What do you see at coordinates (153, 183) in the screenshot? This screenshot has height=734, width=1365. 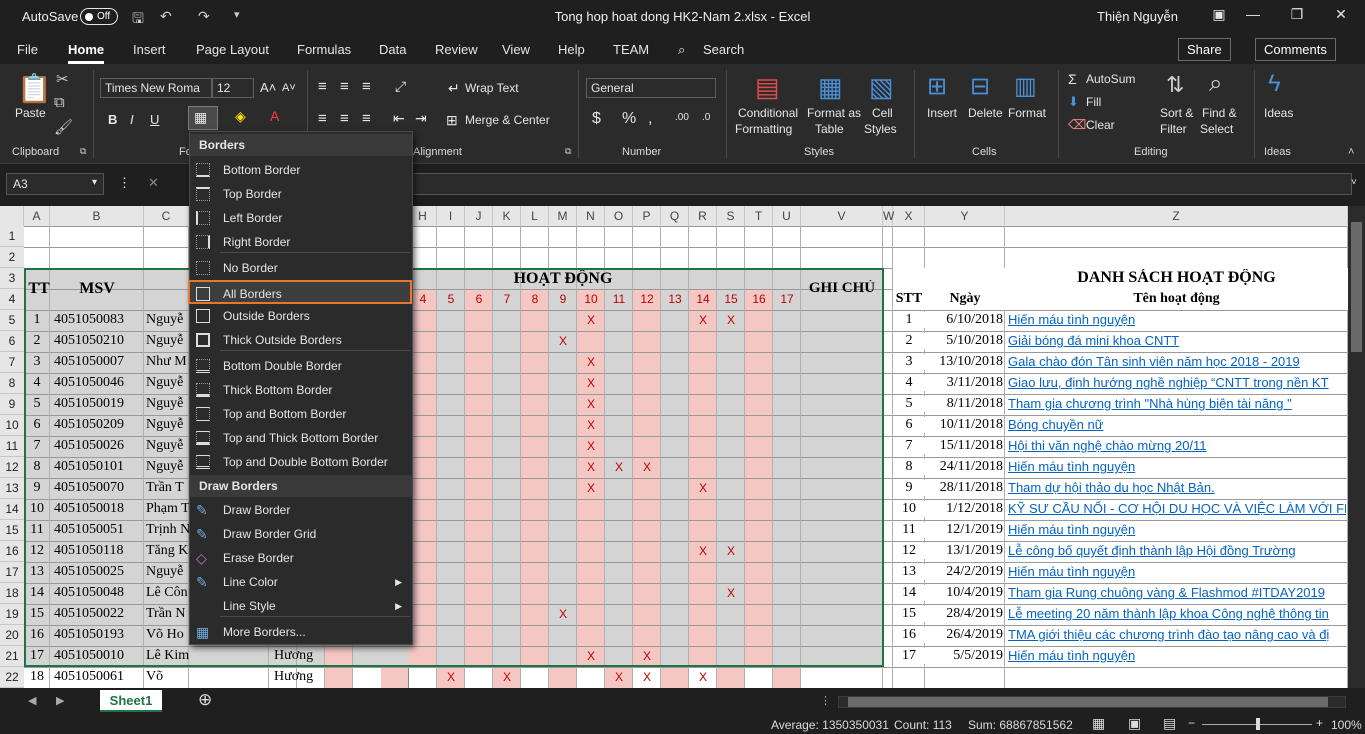 I see `cancel-icon: ✕` at bounding box center [153, 183].